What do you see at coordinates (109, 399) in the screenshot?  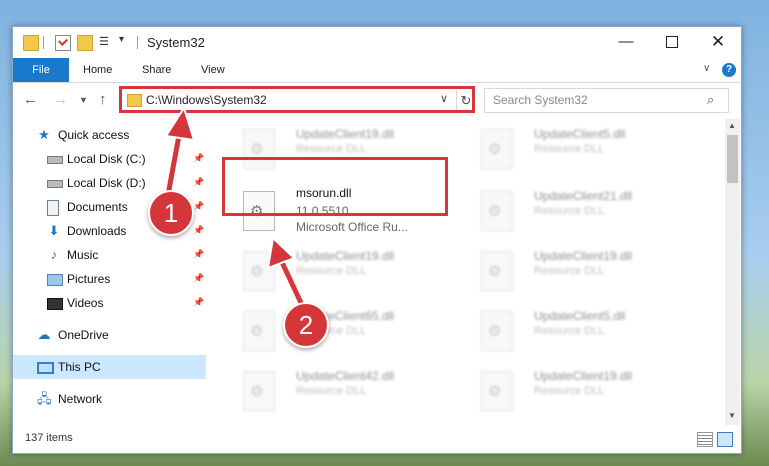 I see `sidebar-item-network: 🖧 Network` at bounding box center [109, 399].